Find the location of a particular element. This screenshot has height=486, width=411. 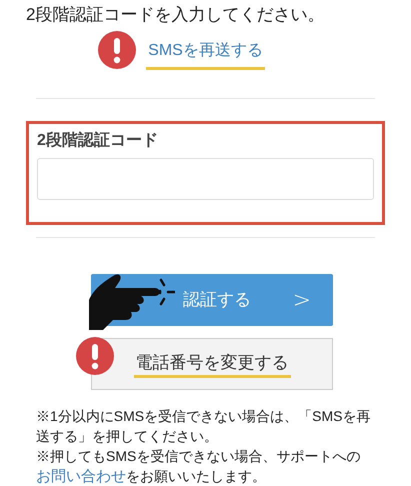

change-phone-button: 電話番号を変更する is located at coordinates (212, 364).